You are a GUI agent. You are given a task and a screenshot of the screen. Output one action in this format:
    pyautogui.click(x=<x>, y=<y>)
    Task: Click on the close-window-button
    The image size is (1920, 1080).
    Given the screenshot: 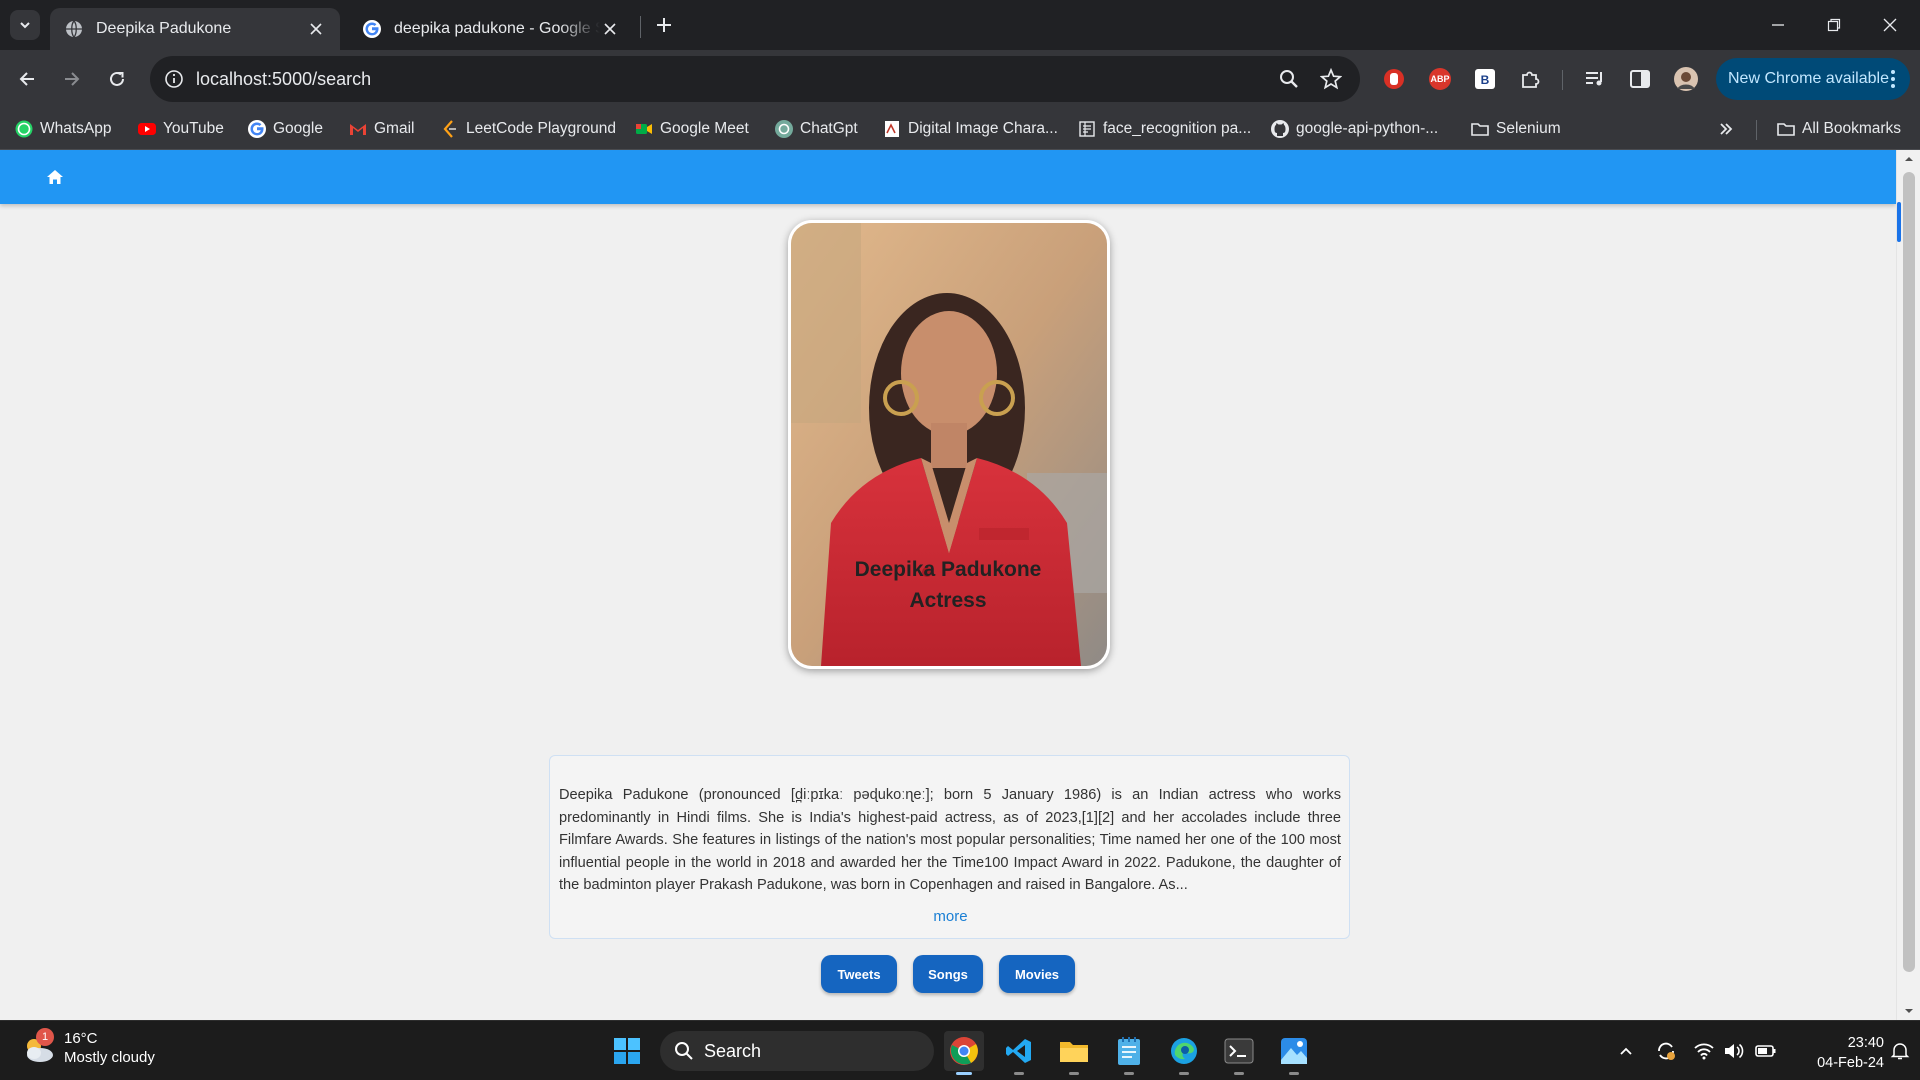 What is the action you would take?
    pyautogui.click(x=1890, y=25)
    